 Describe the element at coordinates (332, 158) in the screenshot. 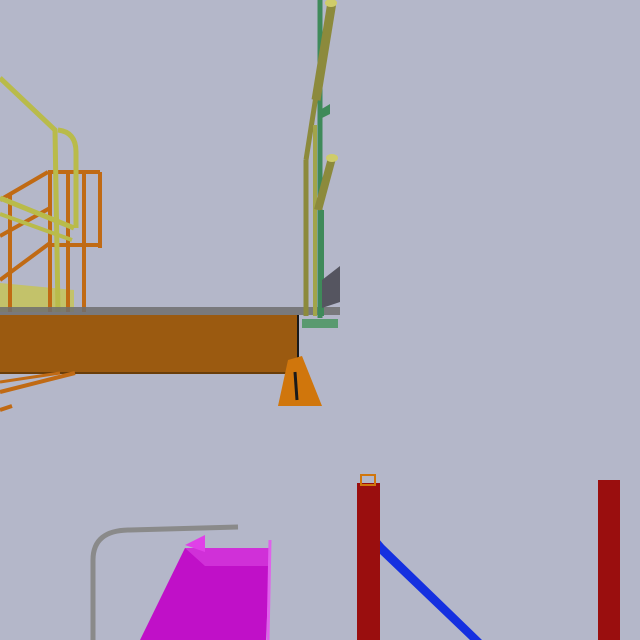

I see `pole-cap` at that location.